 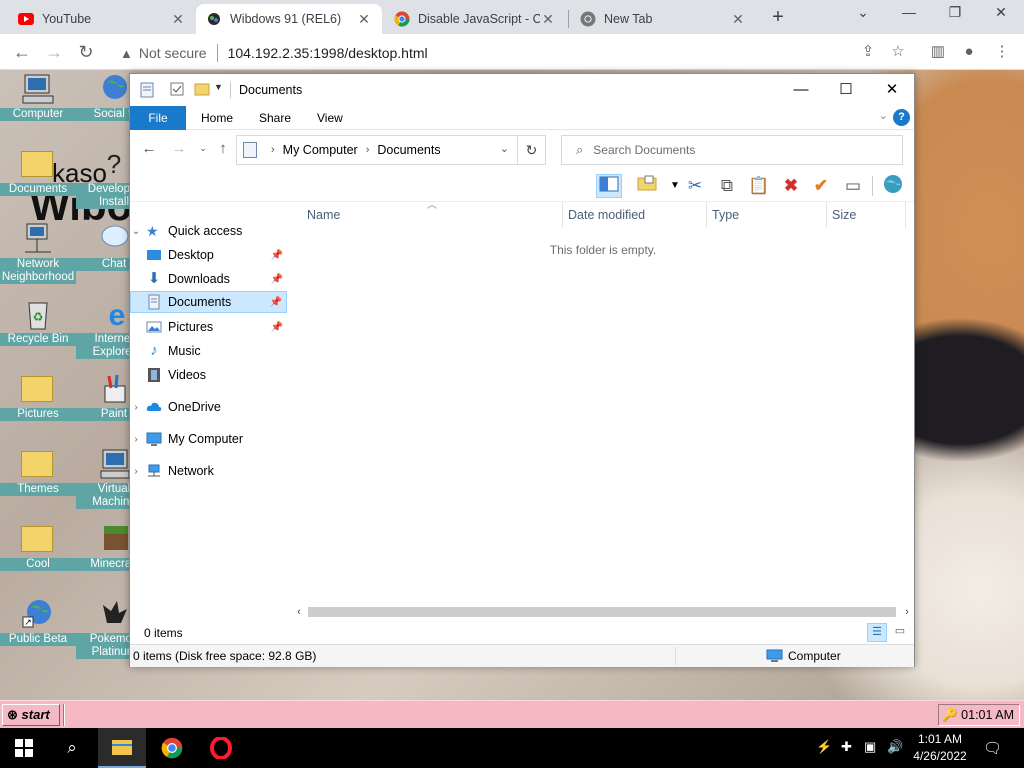 What do you see at coordinates (275, 118) in the screenshot?
I see `tab-share: Share` at bounding box center [275, 118].